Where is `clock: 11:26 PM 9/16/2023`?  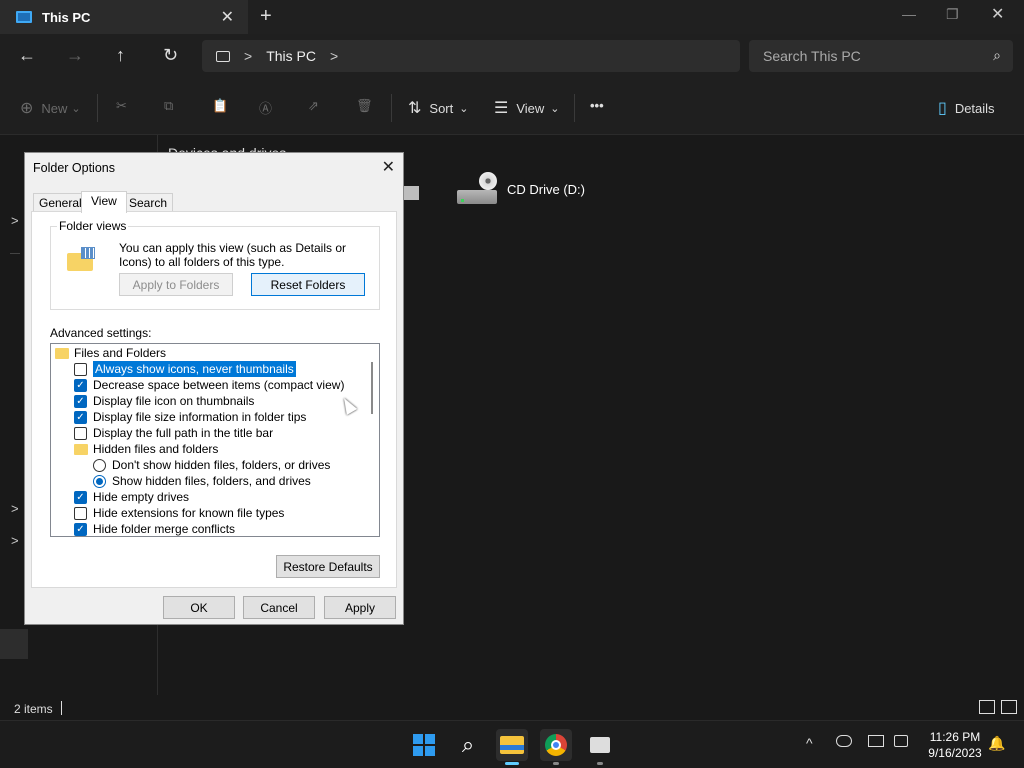 clock: 11:26 PM 9/16/2023 is located at coordinates (955, 745).